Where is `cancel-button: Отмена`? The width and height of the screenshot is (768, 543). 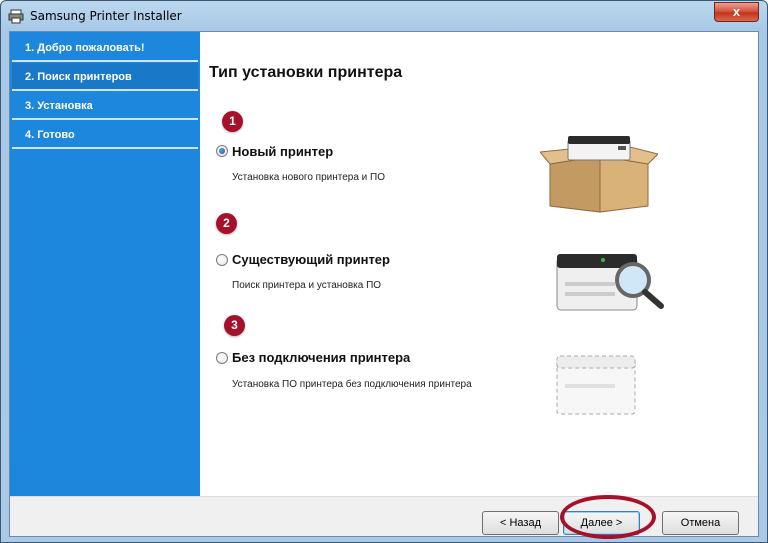 cancel-button: Отмена is located at coordinates (700, 523).